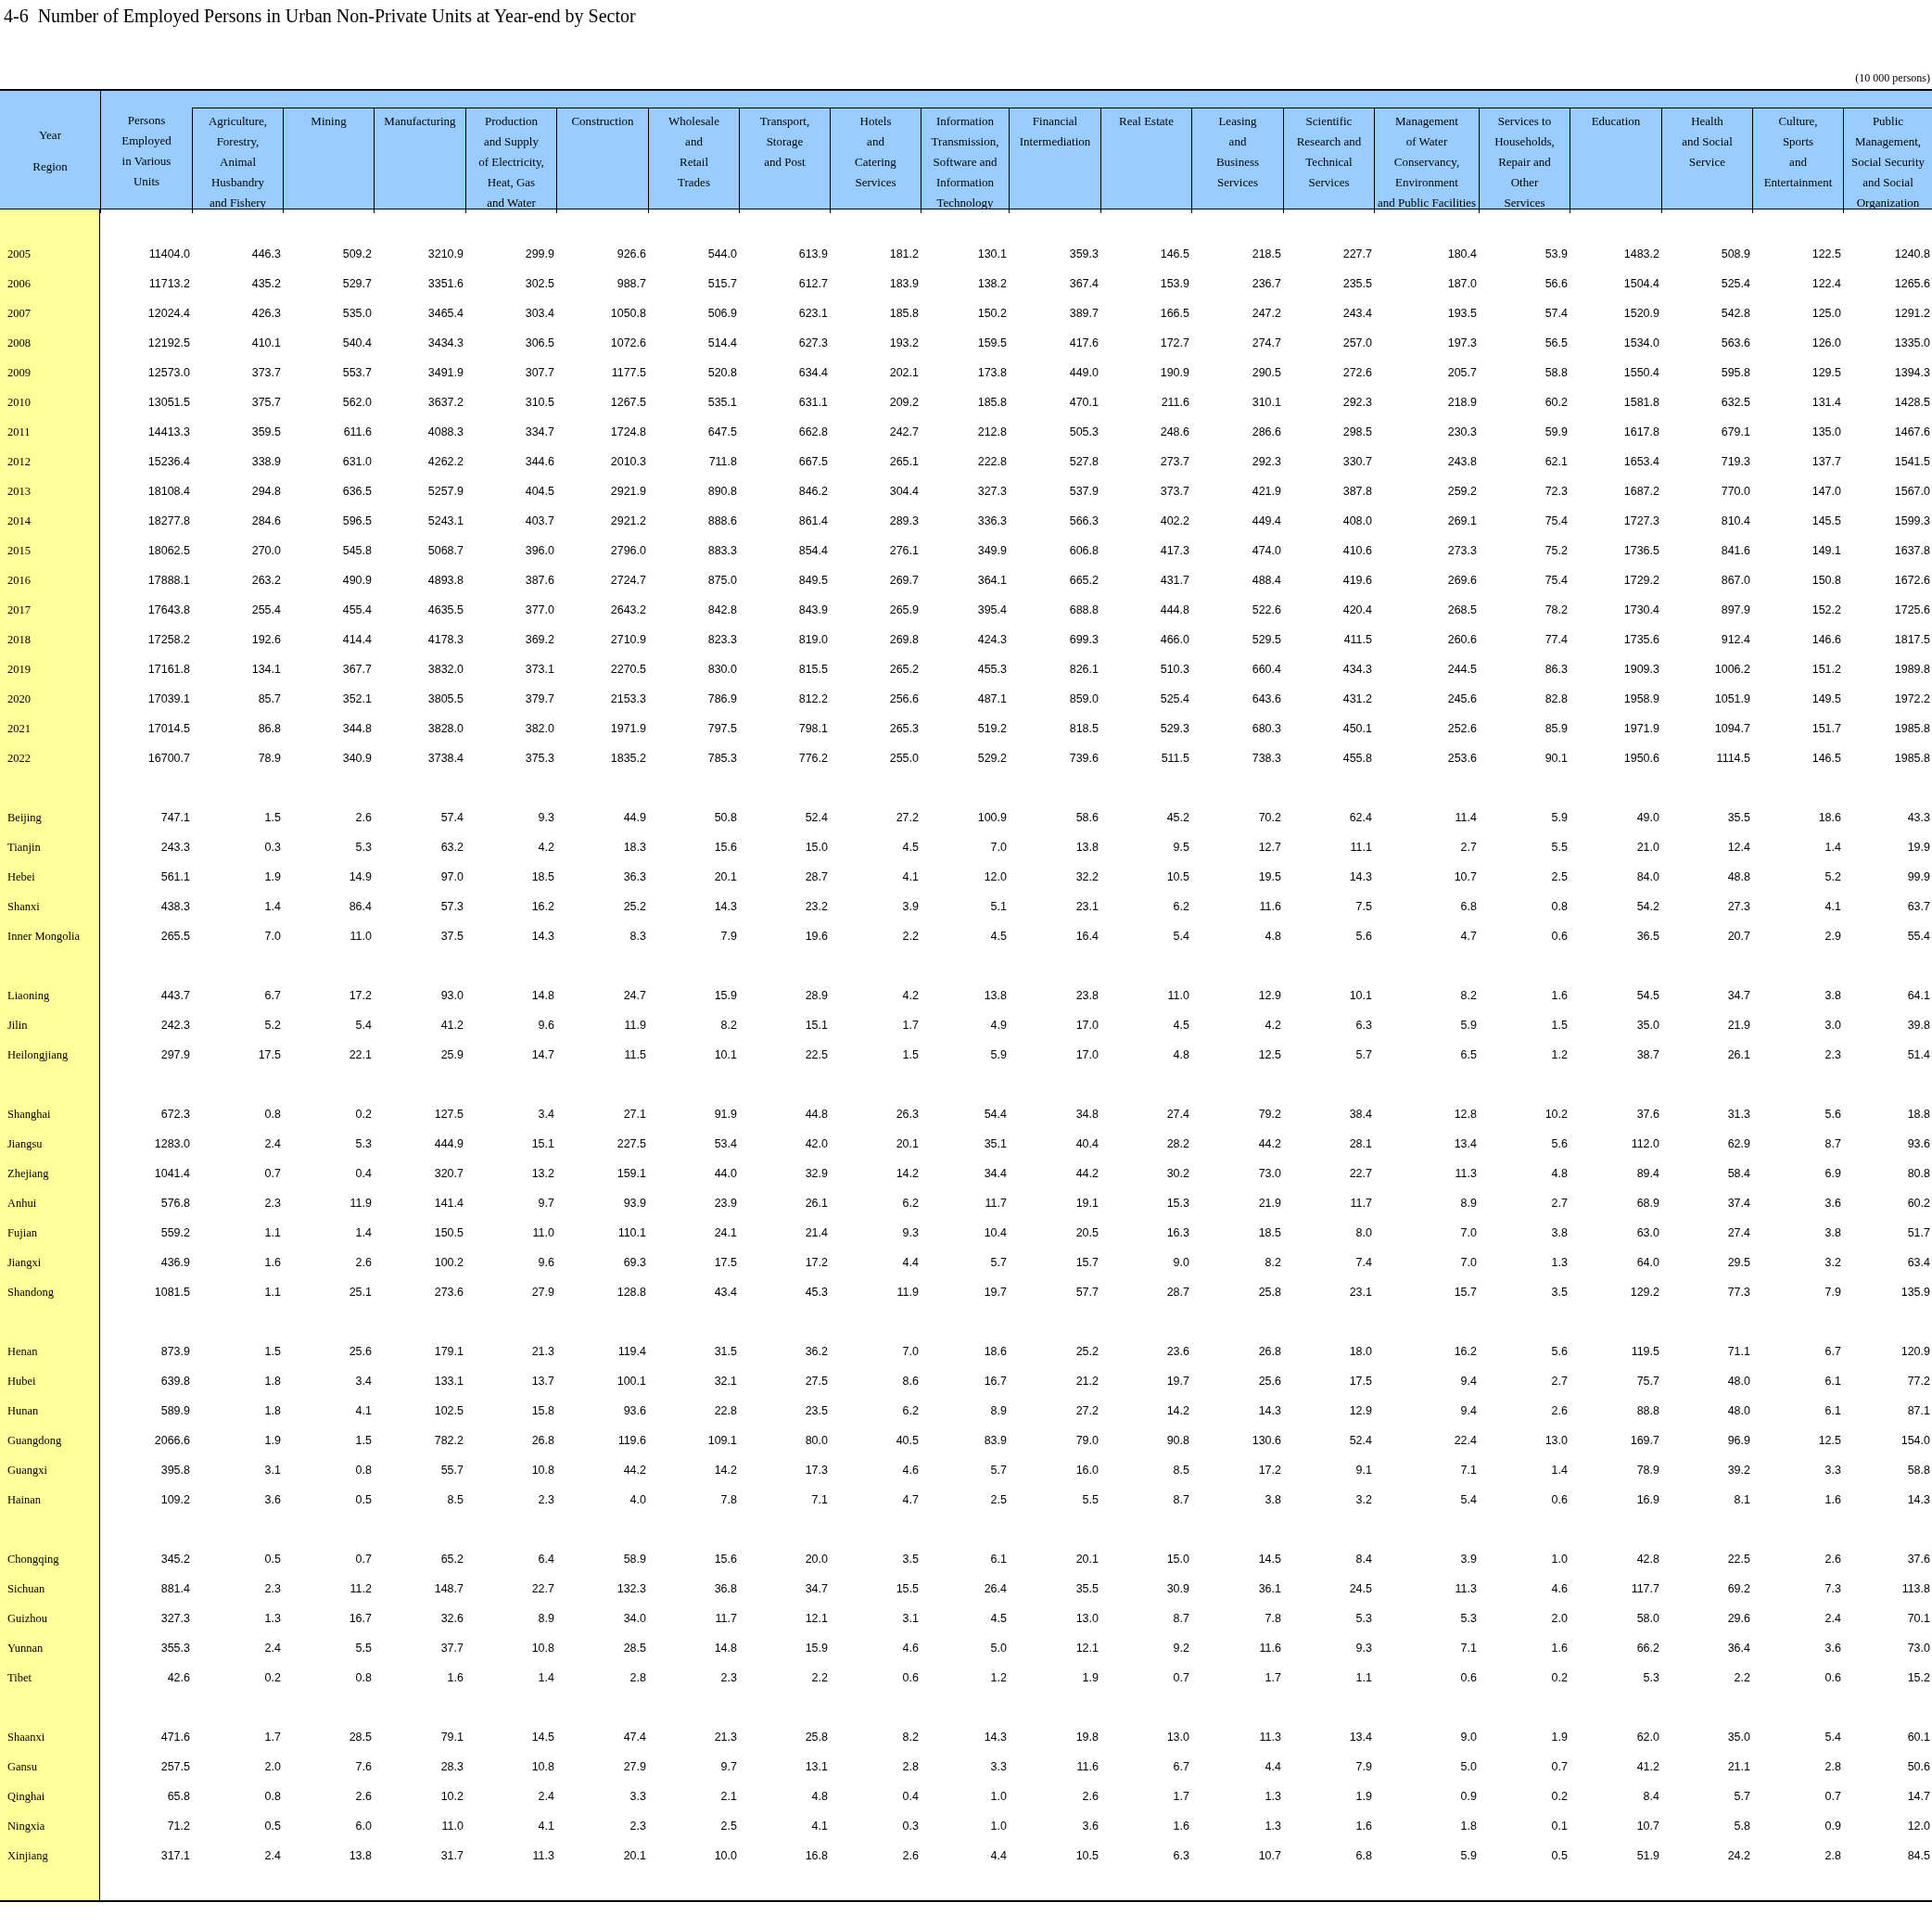  Describe the element at coordinates (1738, 1114) in the screenshot. I see `table-cell-text: 31.3` at that location.